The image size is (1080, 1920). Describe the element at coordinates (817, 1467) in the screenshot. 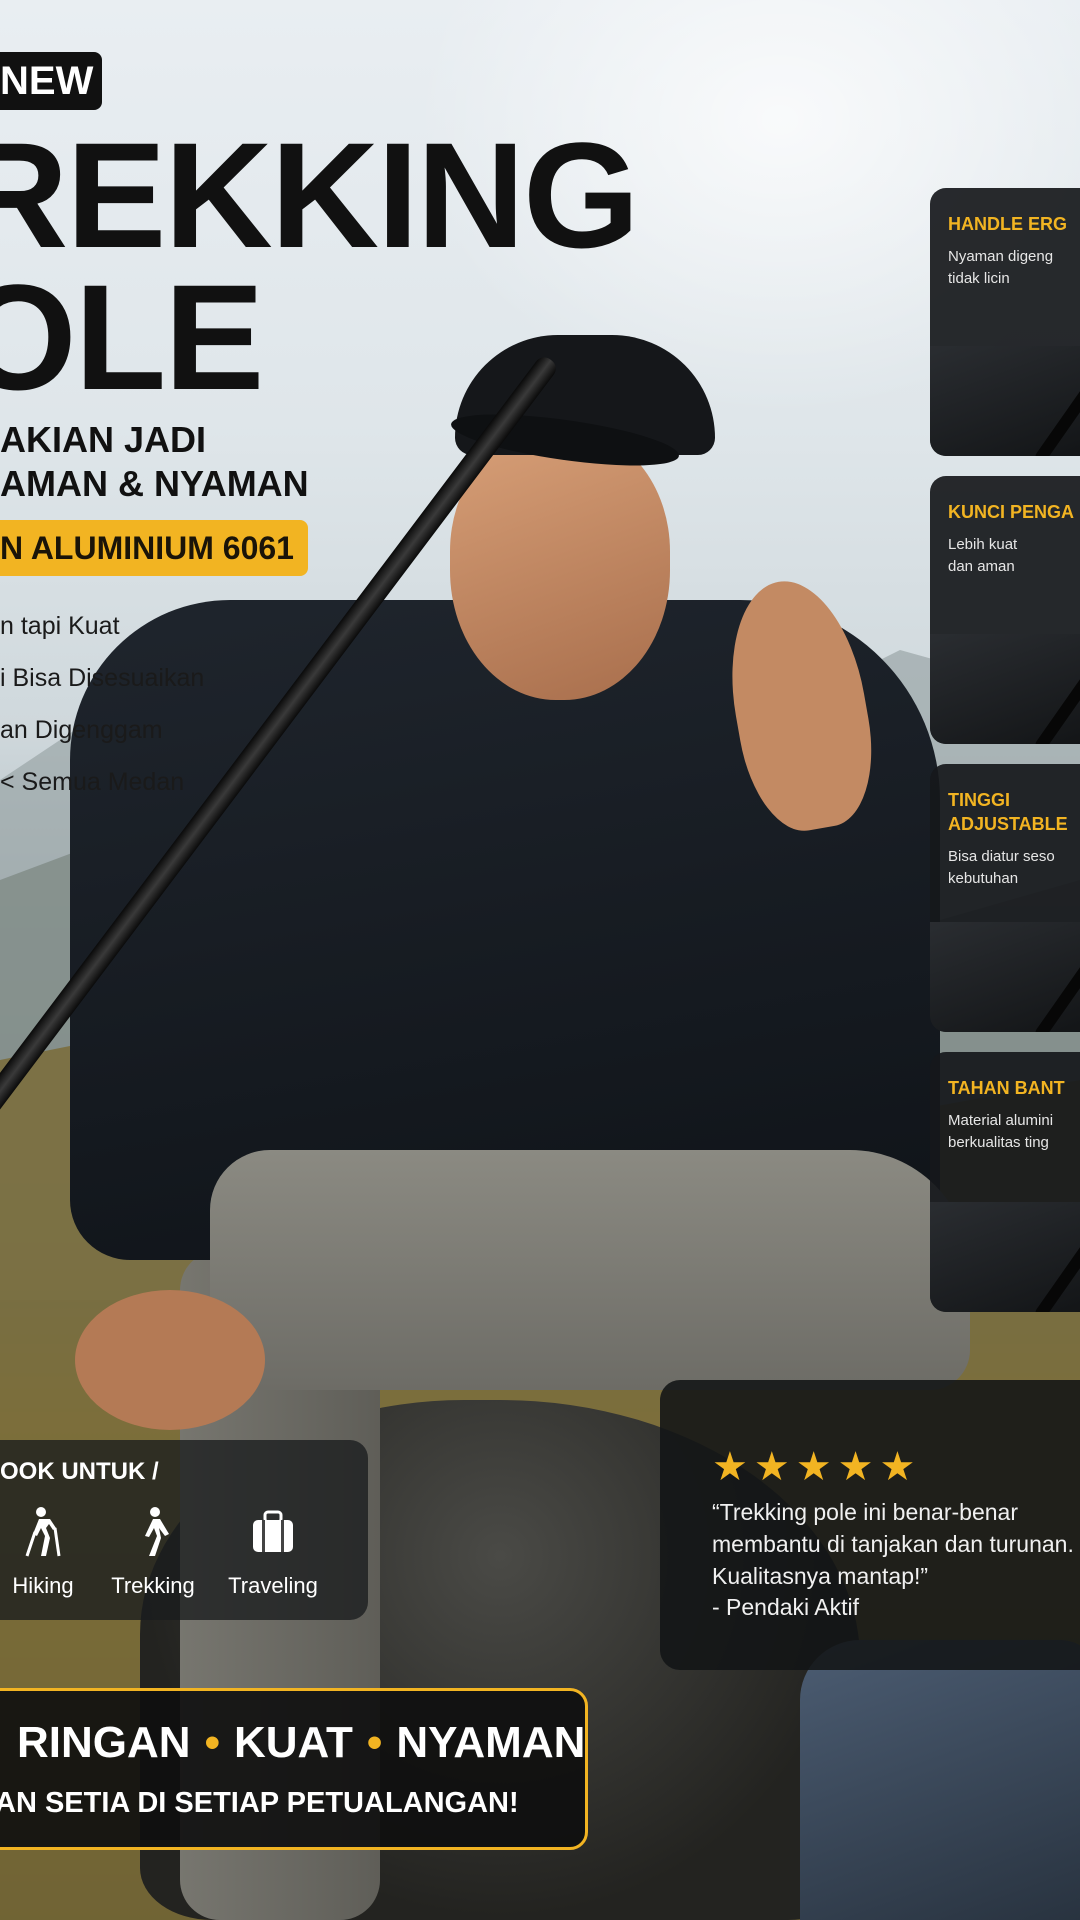

I see `star-rating: ★★★★★` at that location.